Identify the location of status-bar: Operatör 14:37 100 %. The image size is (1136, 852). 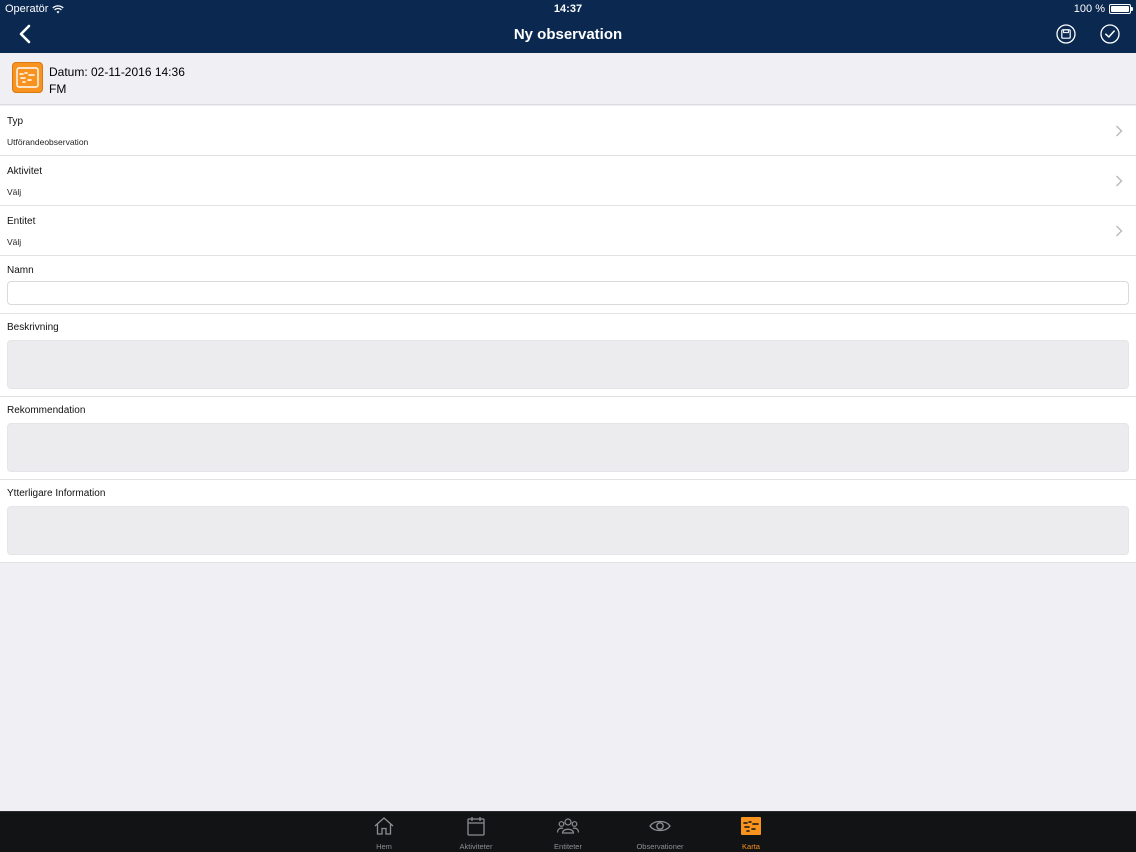
(568, 9).